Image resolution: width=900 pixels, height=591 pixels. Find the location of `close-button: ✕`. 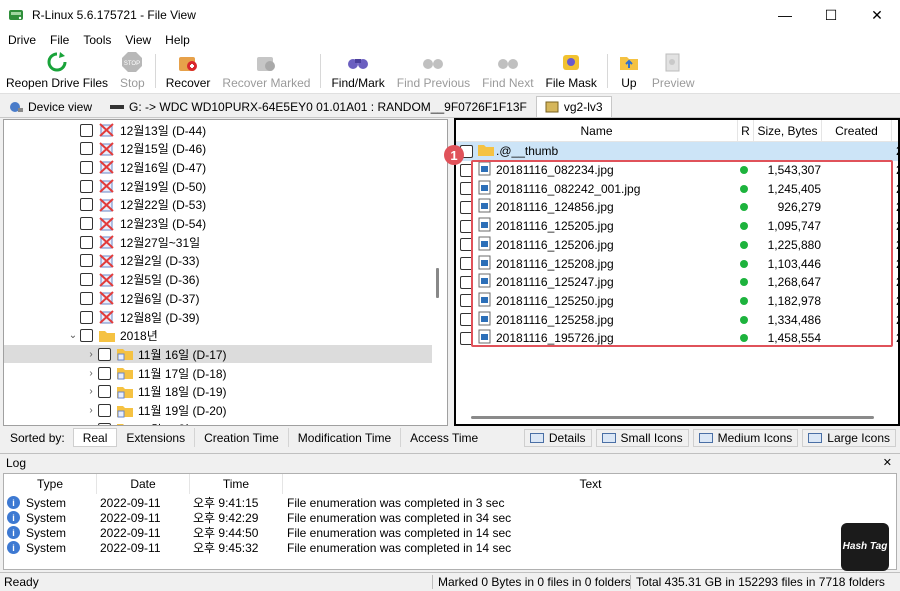

close-button: ✕ is located at coordinates (877, 15).